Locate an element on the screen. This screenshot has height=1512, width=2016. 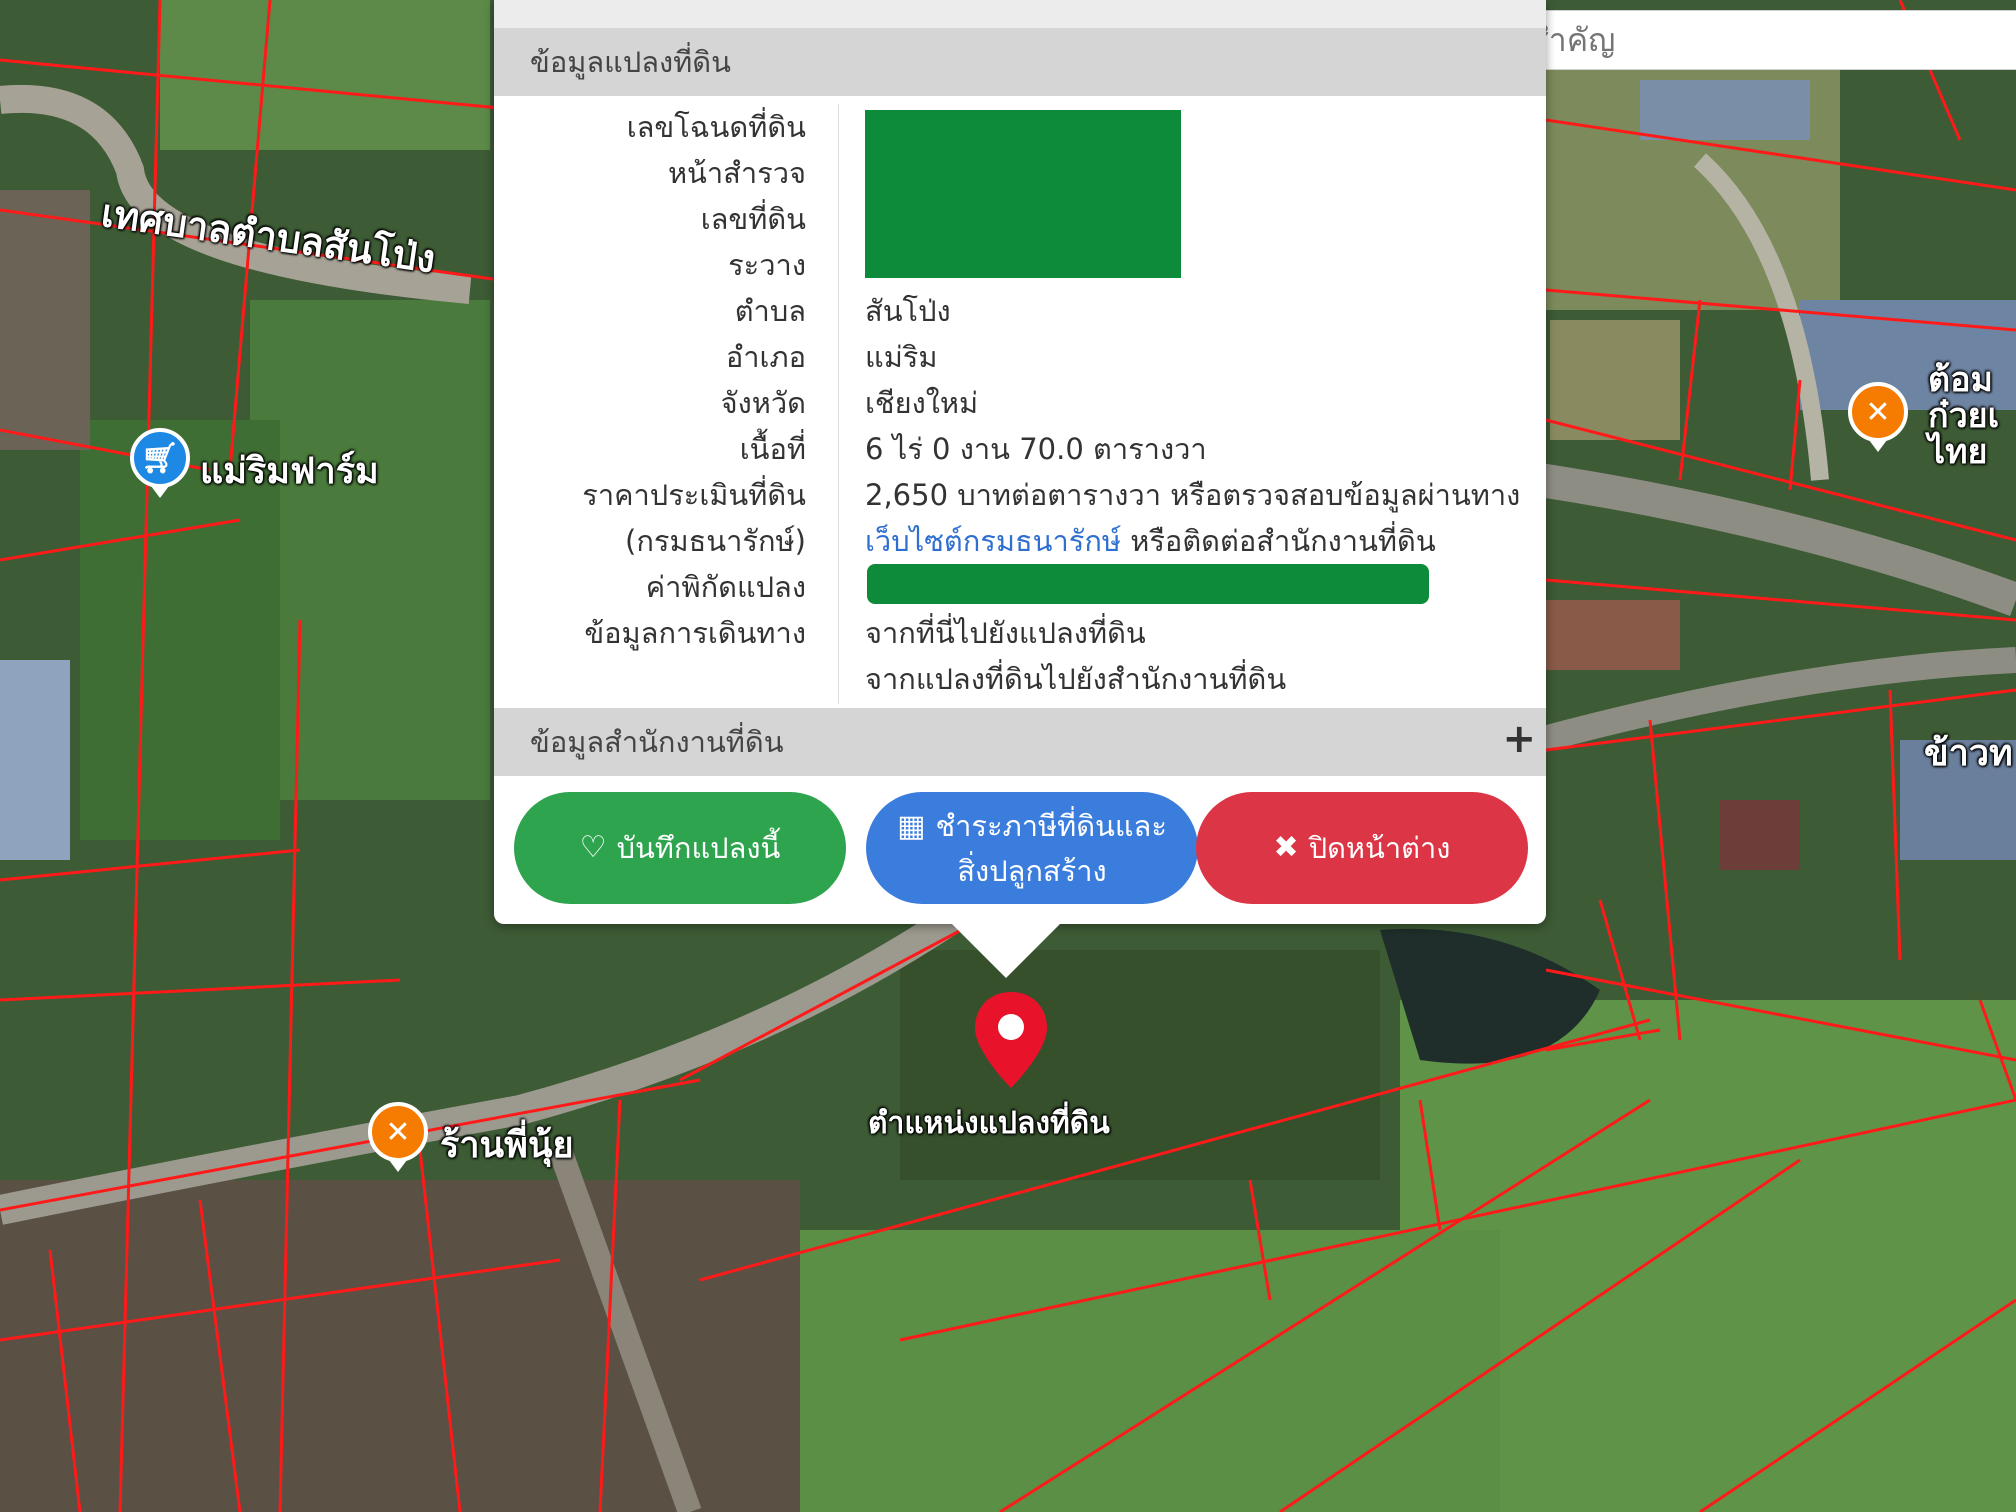
section-title: ข้อมูลแปลงที่ดิน is located at coordinates (630, 62).